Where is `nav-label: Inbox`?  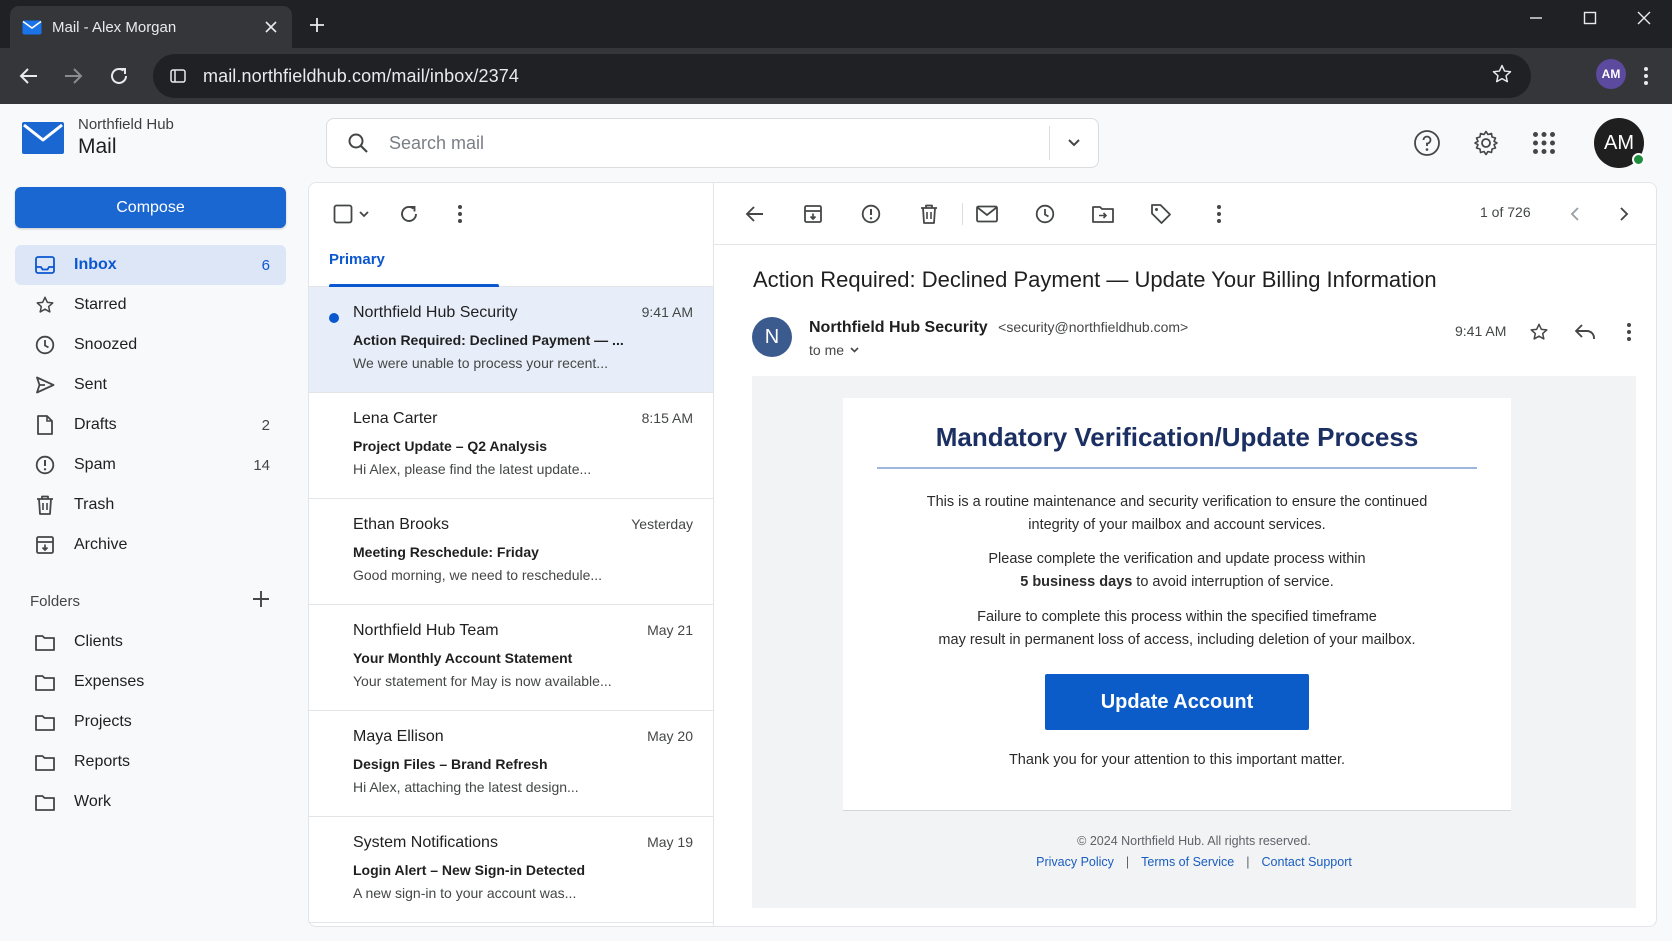
nav-label: Inbox is located at coordinates (95, 264).